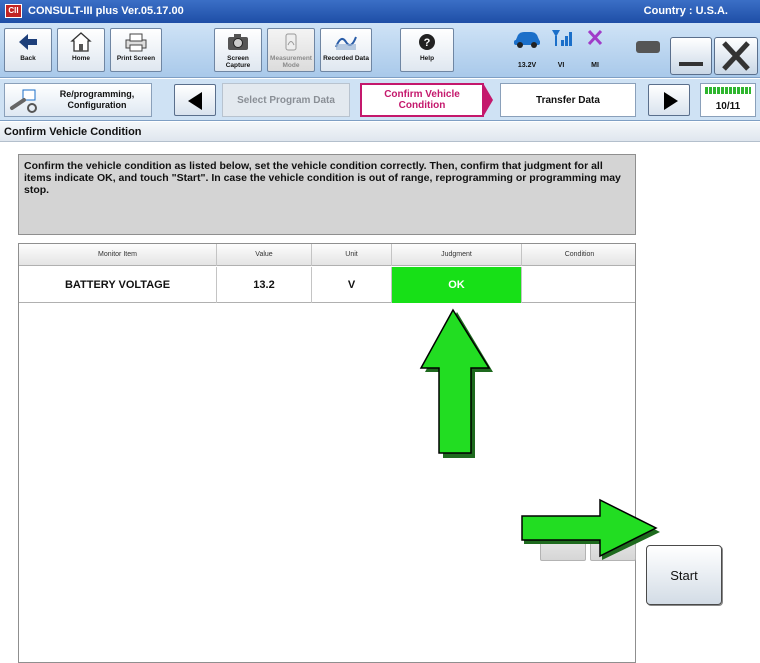 The height and width of the screenshot is (663, 760). Describe the element at coordinates (136, 58) in the screenshot. I see `print-screen-label: Print Screen` at that location.